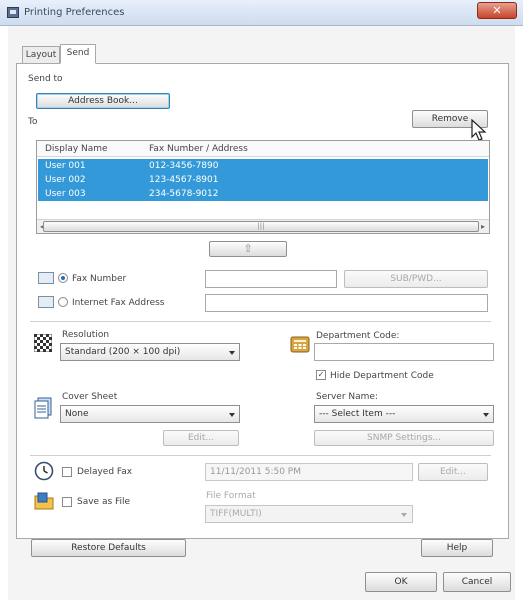 This screenshot has height=604, width=523. I want to click on fax-number-label: Fax Number, so click(99, 279).